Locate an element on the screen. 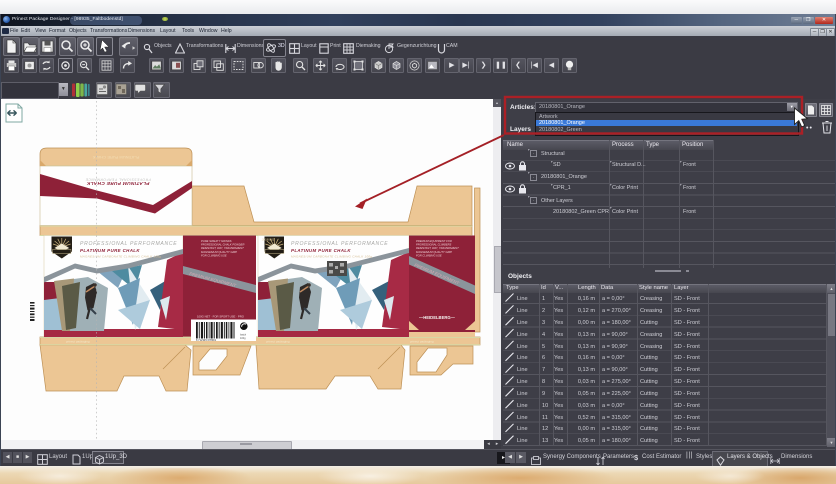 The height and width of the screenshot is (484, 836). svg-text: PURE SWEATY GRINDS is located at coordinates (216, 241).